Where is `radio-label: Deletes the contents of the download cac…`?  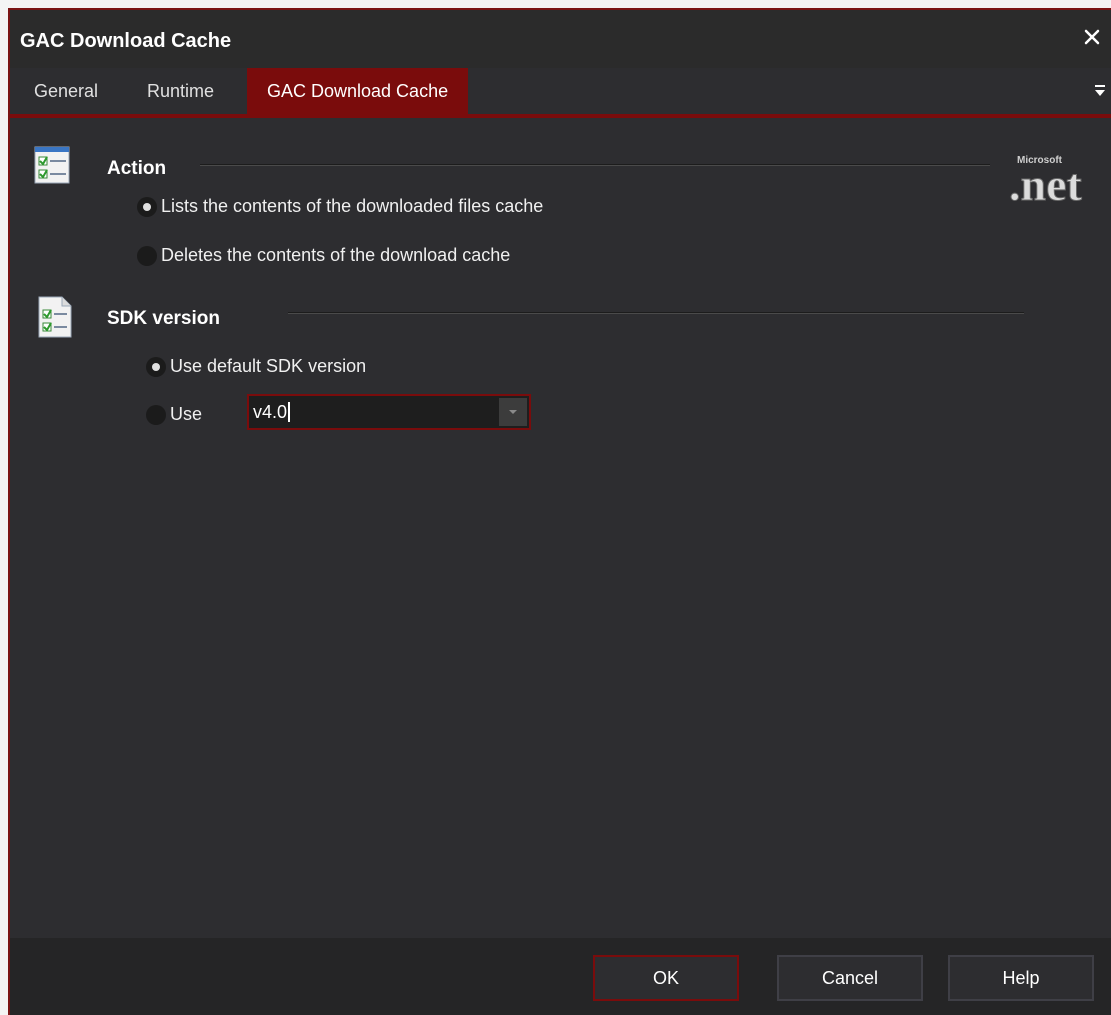 radio-label: Deletes the contents of the download cac… is located at coordinates (336, 255).